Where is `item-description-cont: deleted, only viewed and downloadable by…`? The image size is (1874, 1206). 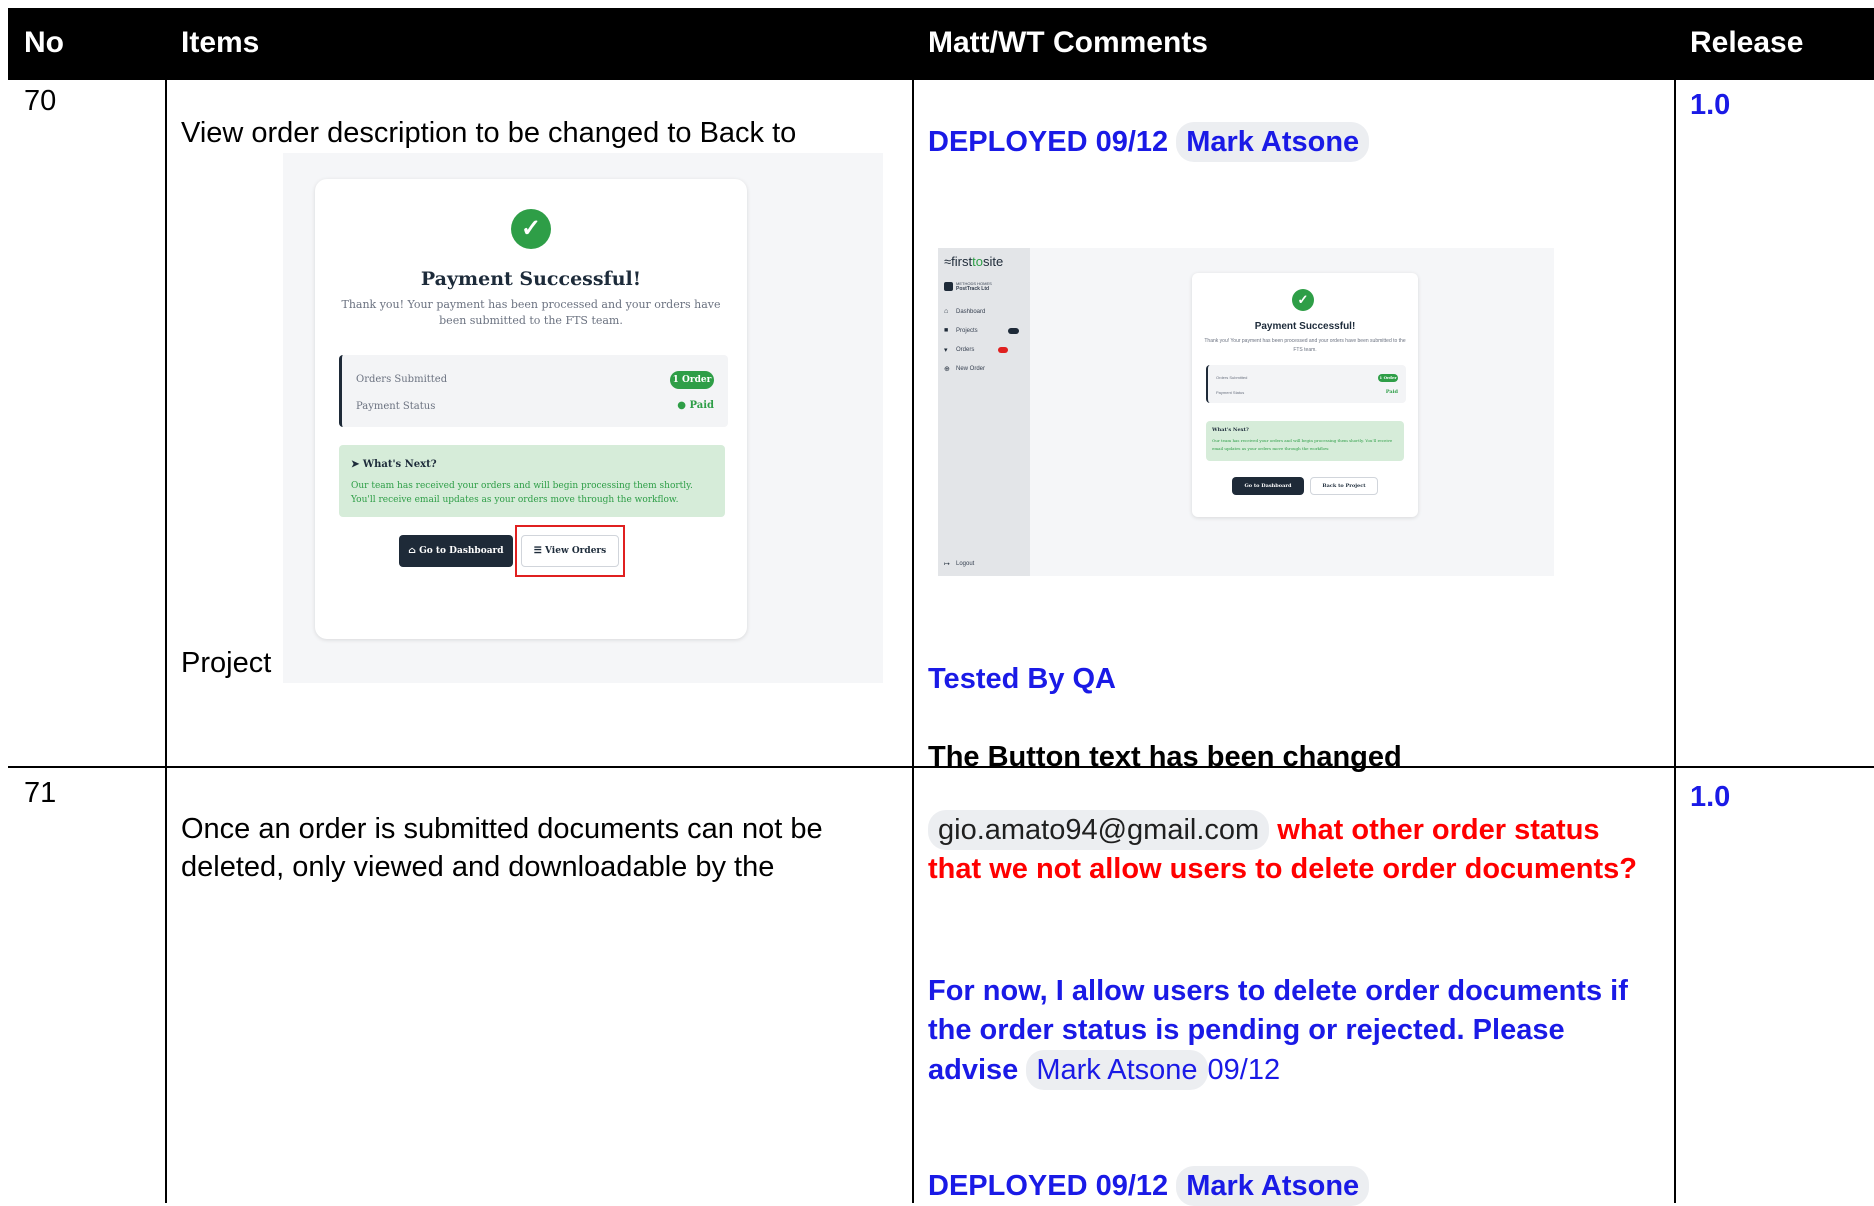
item-description-cont: deleted, only viewed and downloadable by… is located at coordinates (478, 867).